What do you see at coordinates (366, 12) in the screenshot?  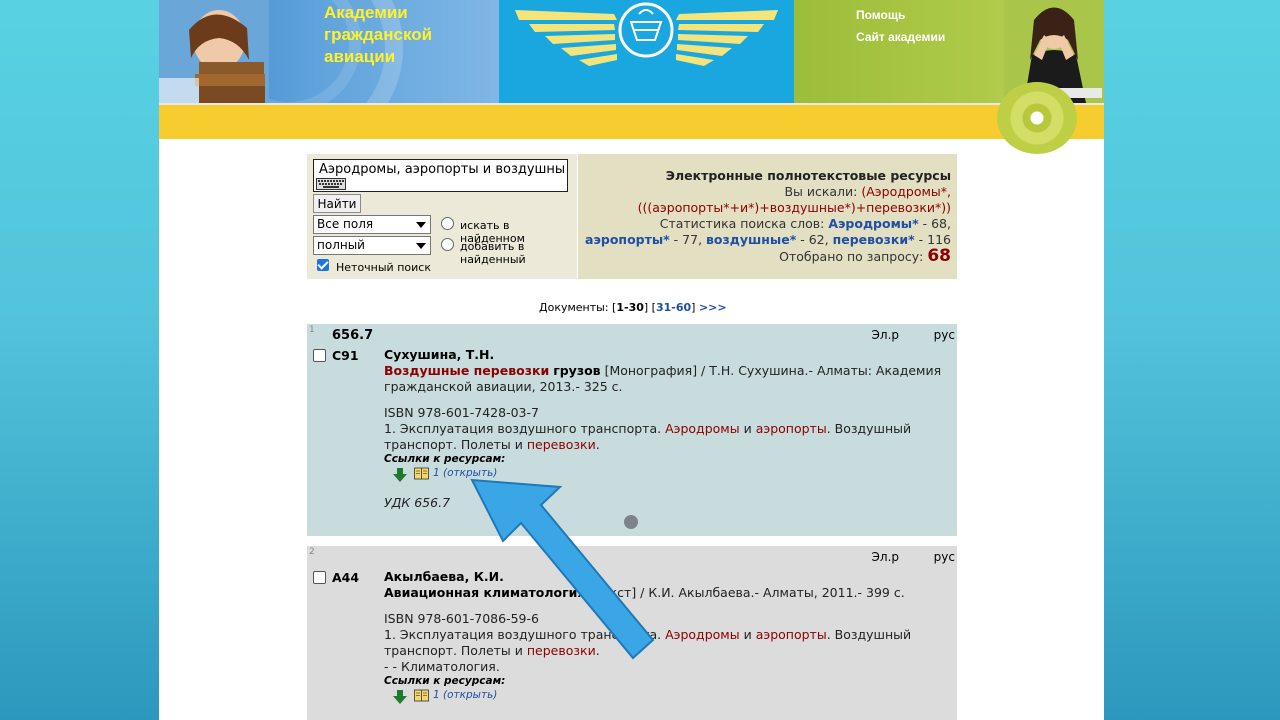 I see `academy-title-line: Академии` at bounding box center [366, 12].